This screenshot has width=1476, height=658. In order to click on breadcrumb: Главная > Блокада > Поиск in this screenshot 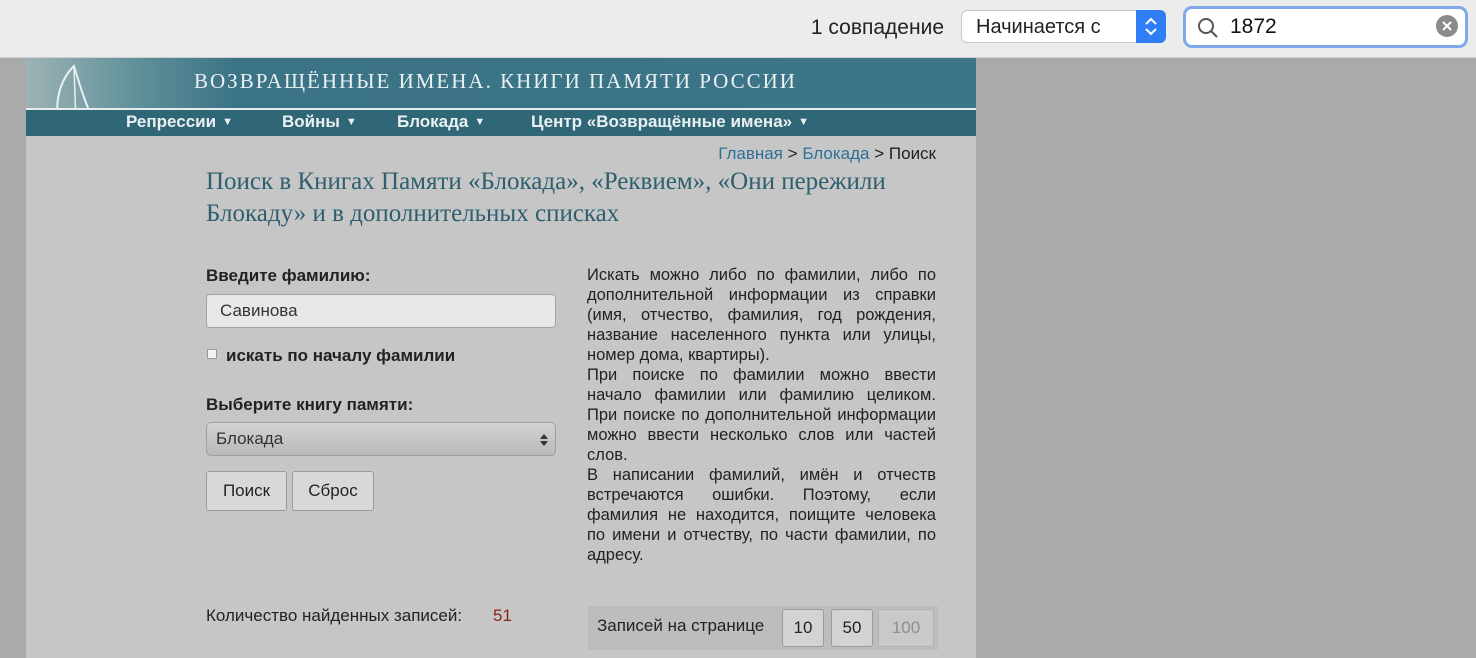, I will do `click(827, 154)`.